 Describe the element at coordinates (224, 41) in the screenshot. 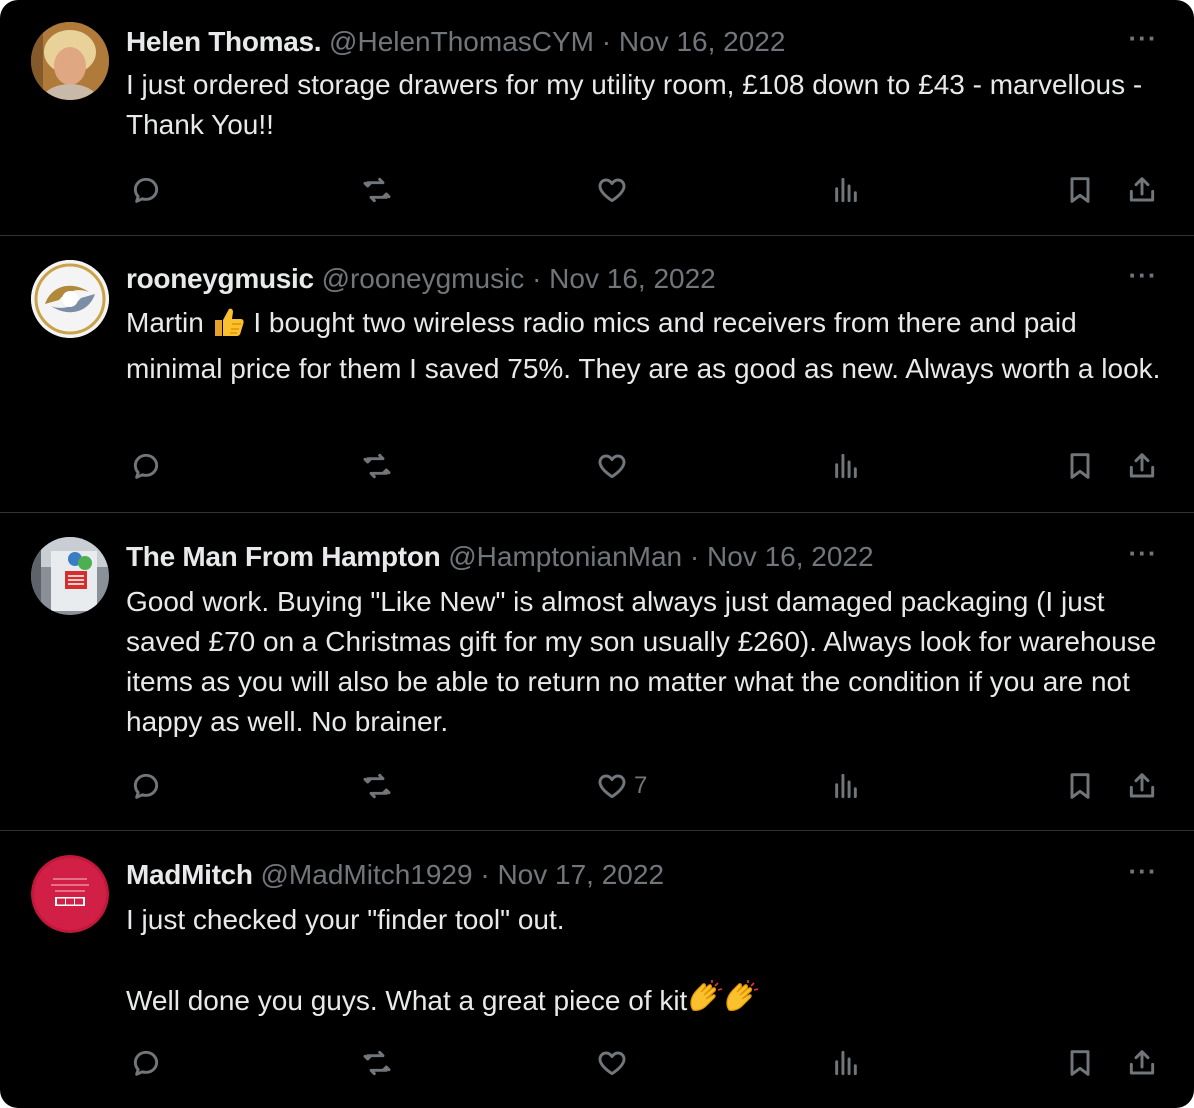

I see `display-name: Helen Thomas.` at that location.